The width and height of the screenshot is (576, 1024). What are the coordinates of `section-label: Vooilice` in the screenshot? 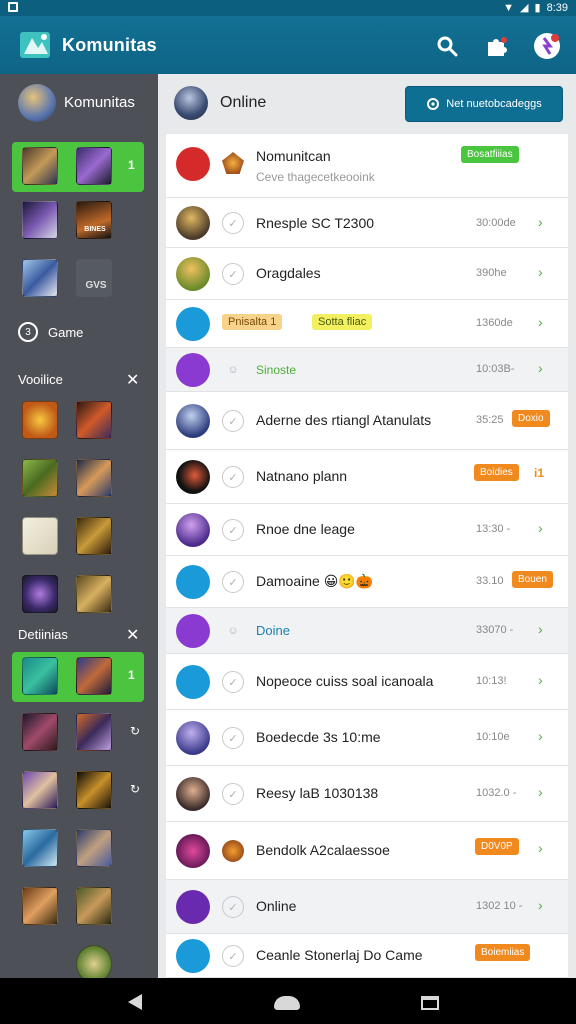 It's located at (40, 379).